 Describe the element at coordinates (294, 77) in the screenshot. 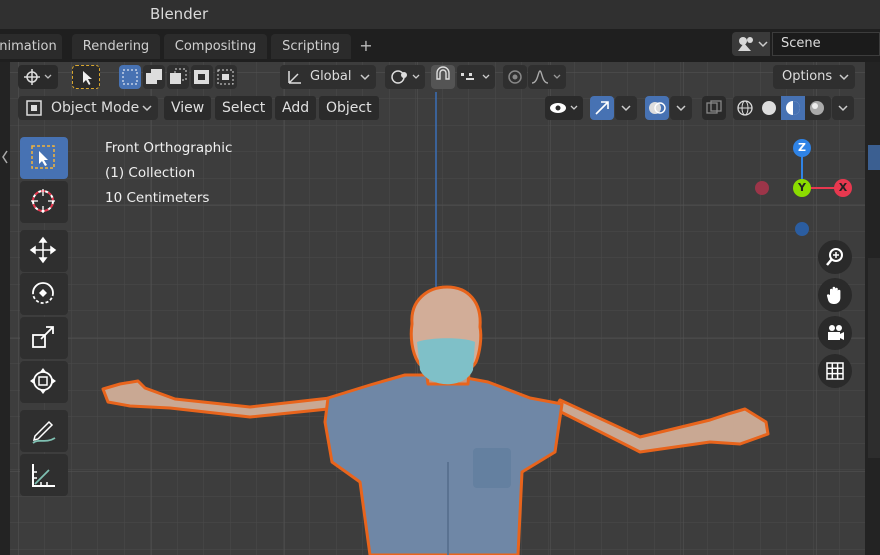

I see `orientation-axes-icon` at that location.